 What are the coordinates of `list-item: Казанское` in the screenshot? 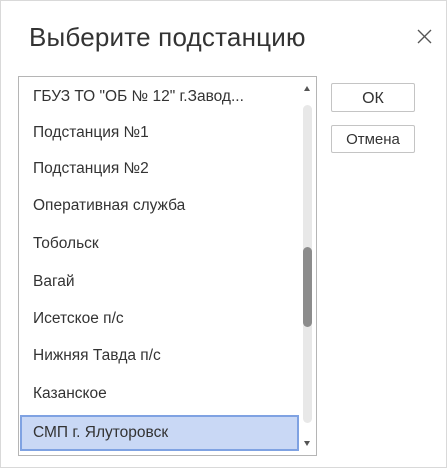 It's located at (159, 394).